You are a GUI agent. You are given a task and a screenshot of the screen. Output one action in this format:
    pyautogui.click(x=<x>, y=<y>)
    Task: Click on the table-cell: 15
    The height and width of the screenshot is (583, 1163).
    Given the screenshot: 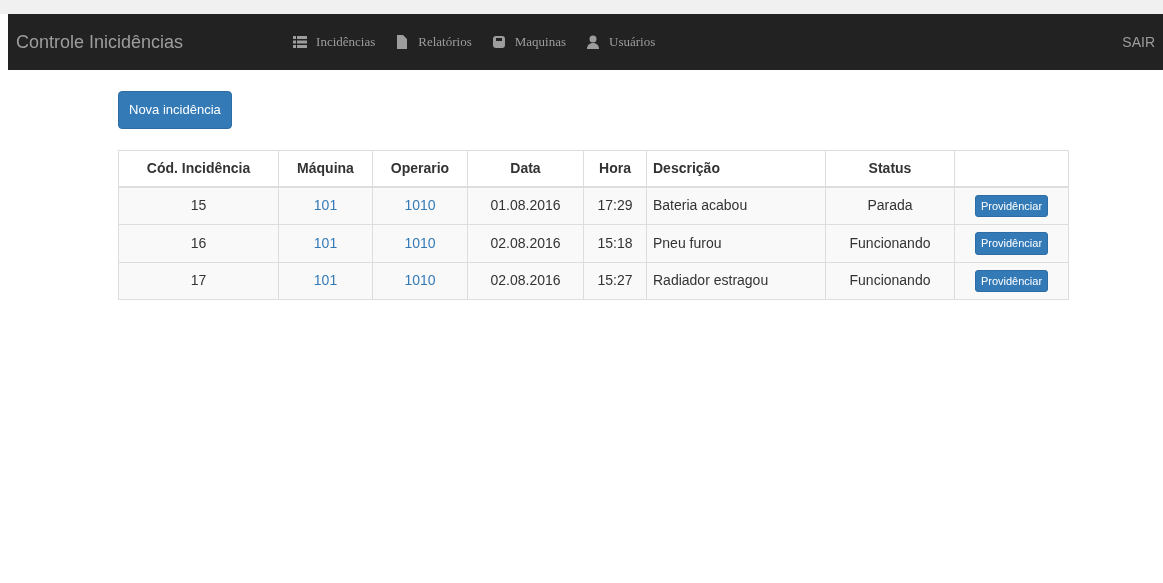 What is the action you would take?
    pyautogui.click(x=198, y=205)
    